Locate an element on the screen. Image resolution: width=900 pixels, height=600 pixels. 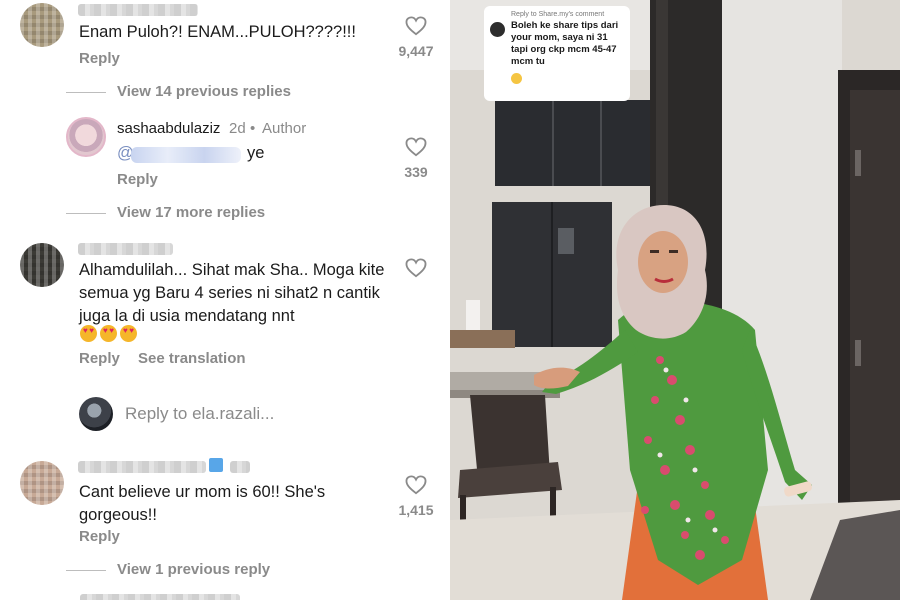
emoji-row is located at coordinates (110, 334).